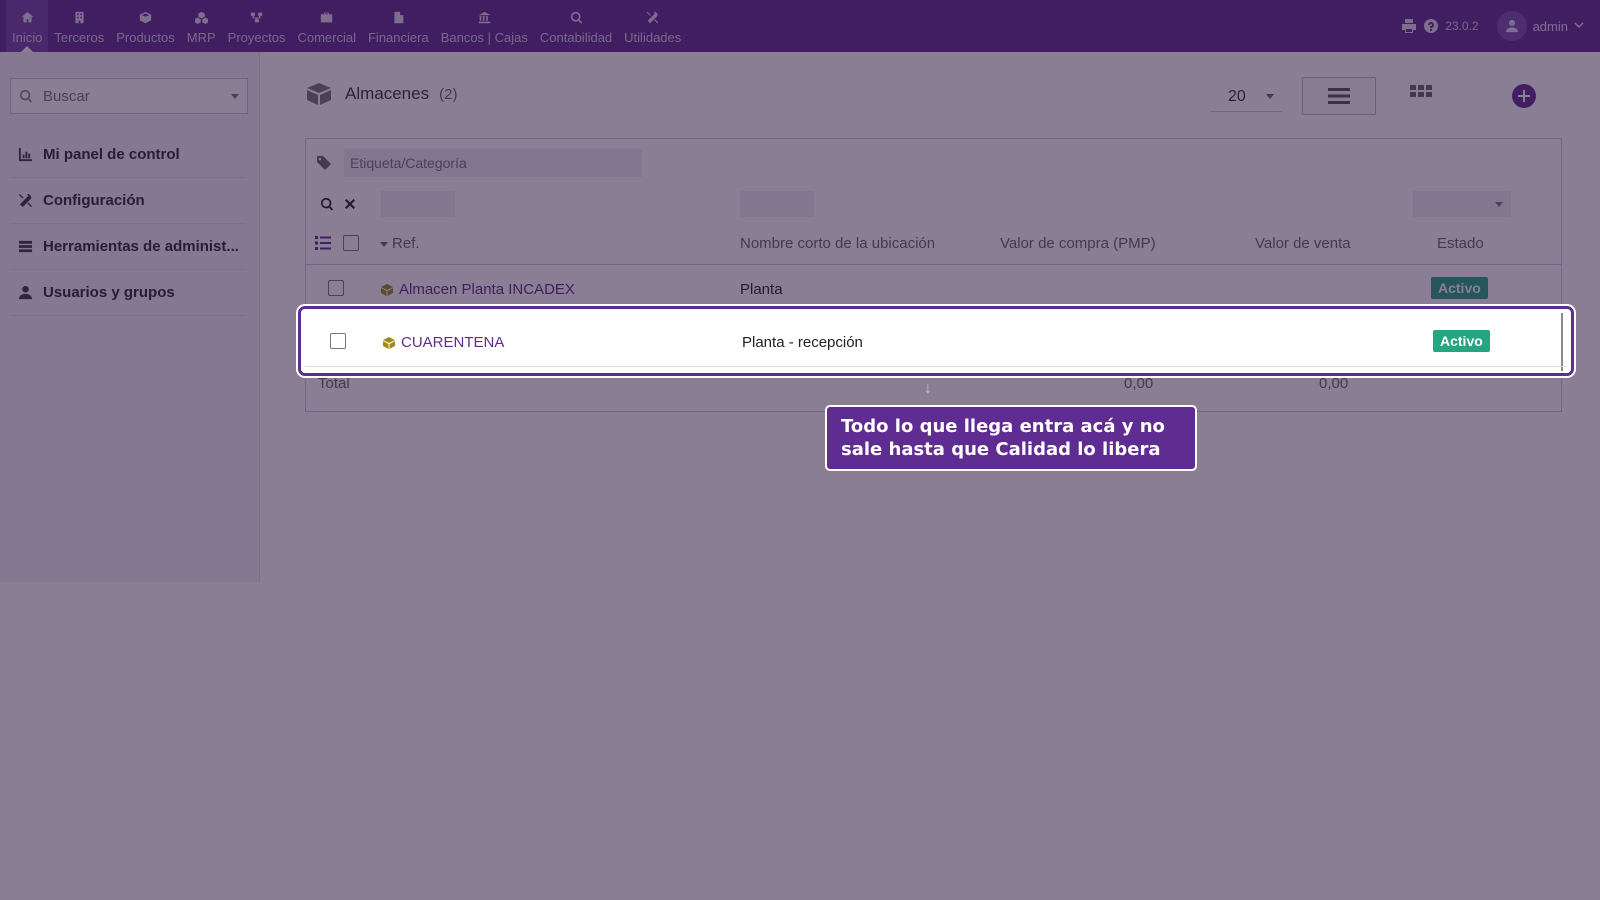 The width and height of the screenshot is (1600, 900). I want to click on print-icon, so click(1409, 26).